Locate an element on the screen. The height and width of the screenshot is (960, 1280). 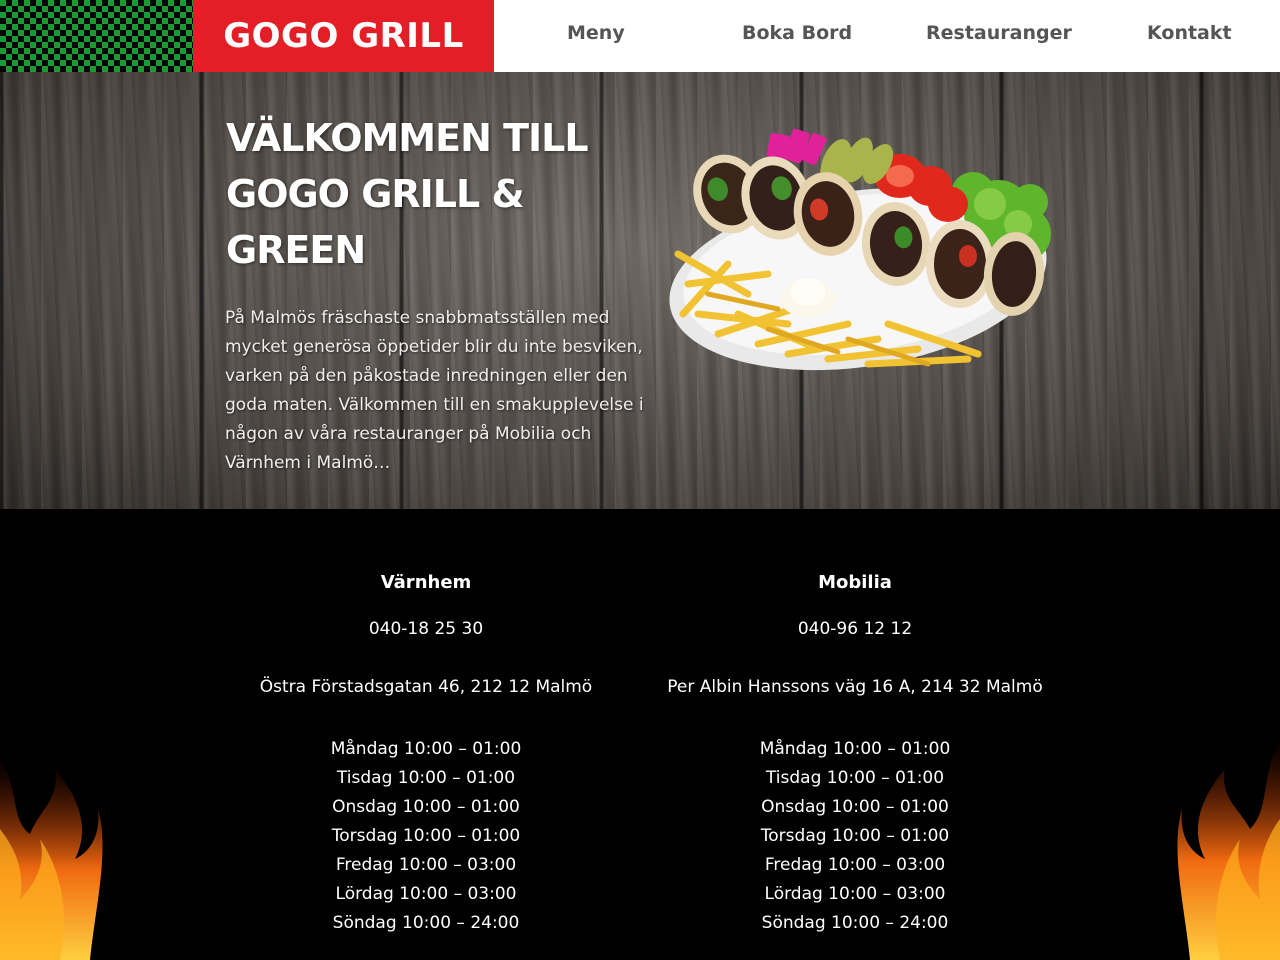
hero-title: VÄLKOMMEN TILL GOGO GRILL & GREEN is located at coordinates (407, 194).